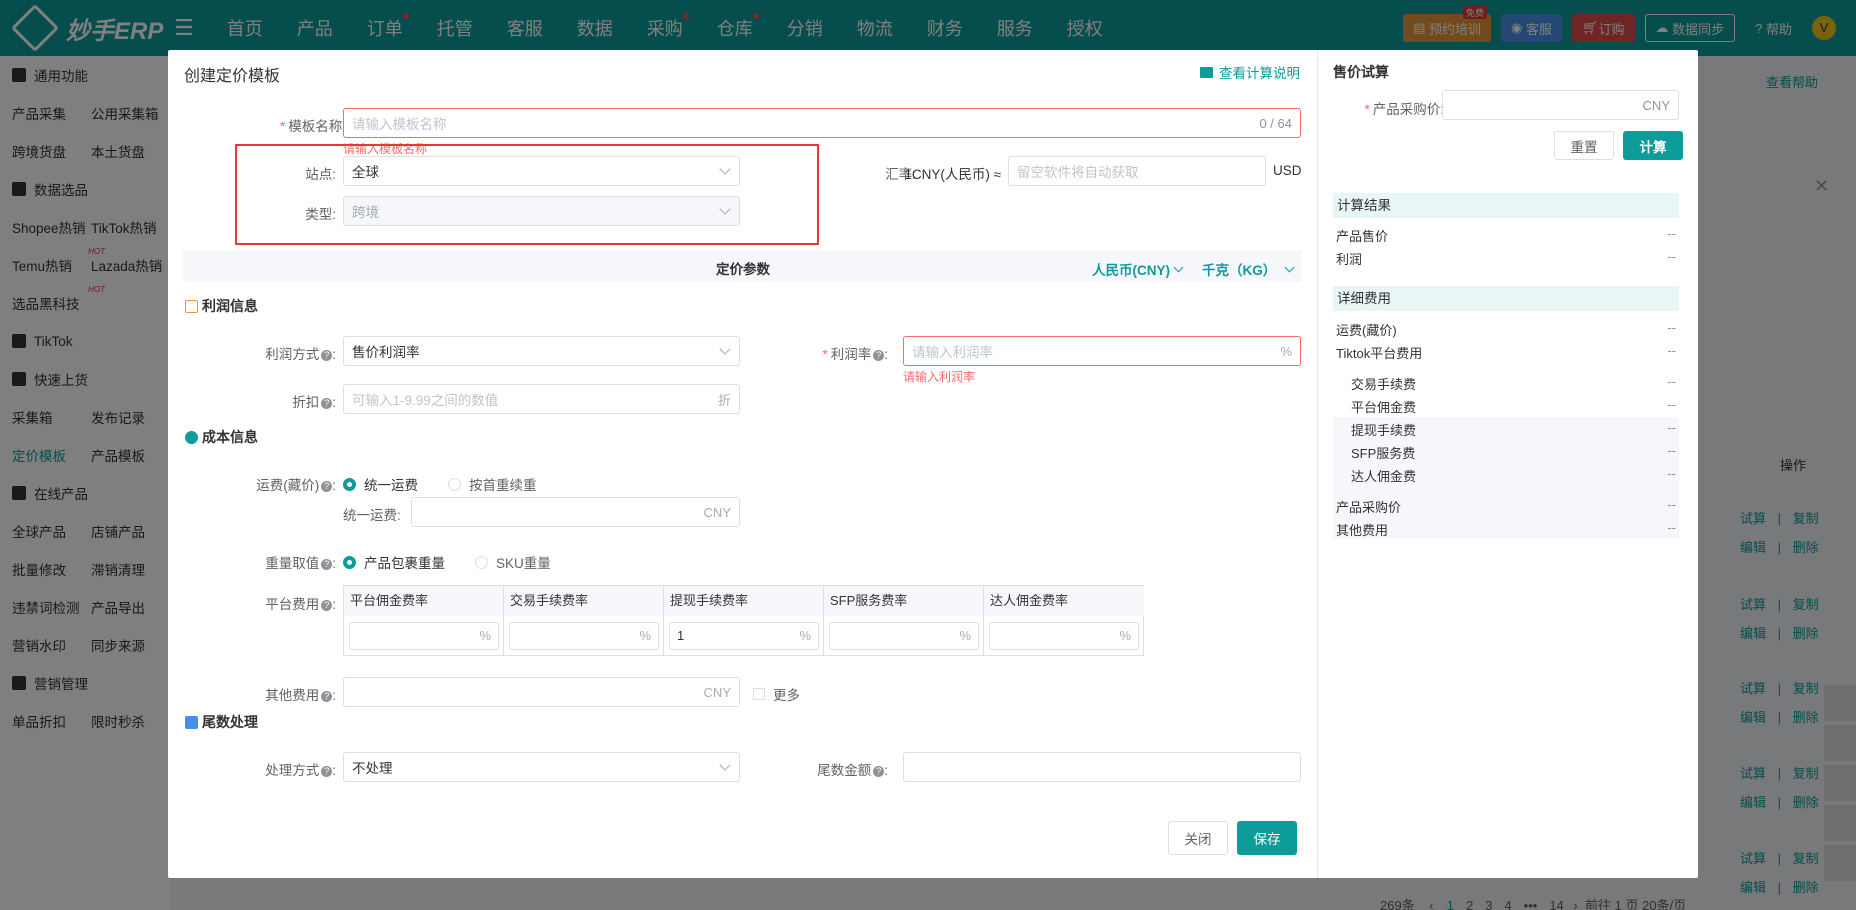 The width and height of the screenshot is (1856, 910). I want to click on shipping-weight-radio: 按首重续重, so click(492, 484).